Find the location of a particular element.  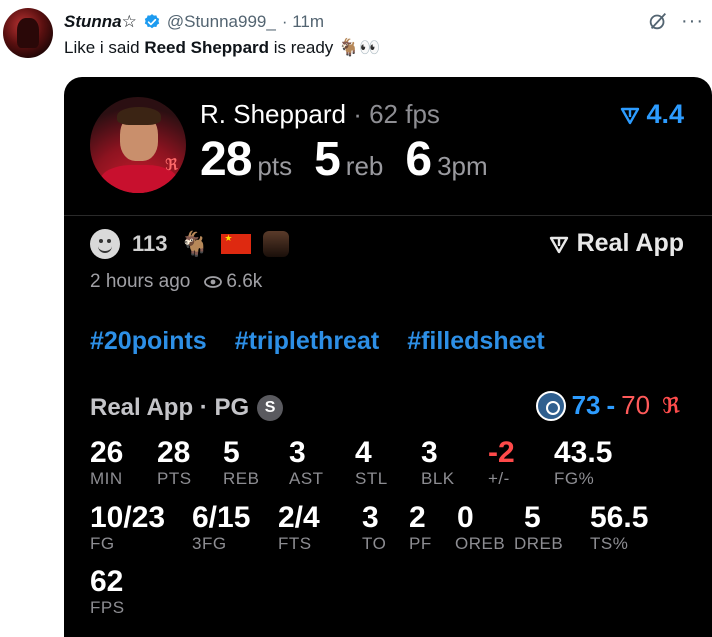

stat-label: FTS is located at coordinates (295, 543).